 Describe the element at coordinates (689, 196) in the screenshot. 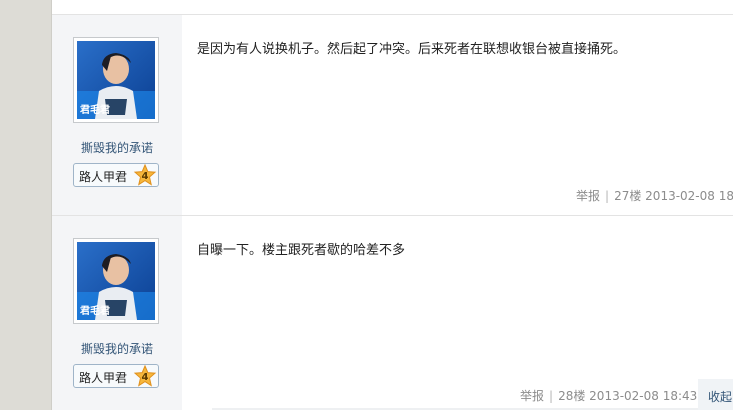

I see `post-timestamp: 2013-02-08 18:` at that location.